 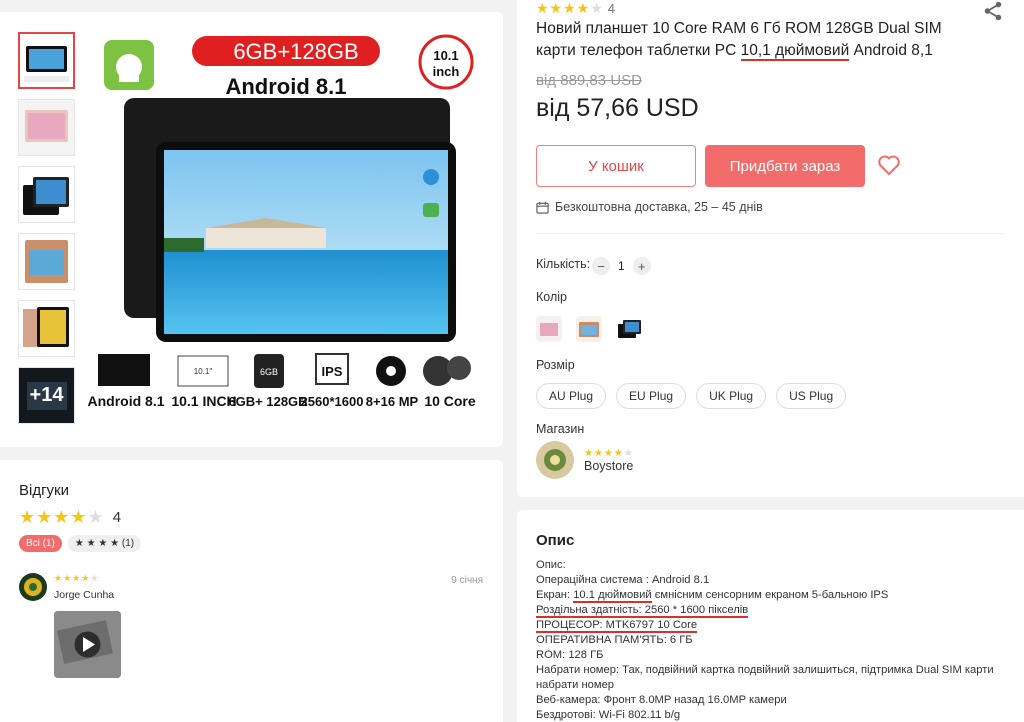 I want to click on ram-rom-badge-text: 6GB+128GB, so click(x=295, y=51).